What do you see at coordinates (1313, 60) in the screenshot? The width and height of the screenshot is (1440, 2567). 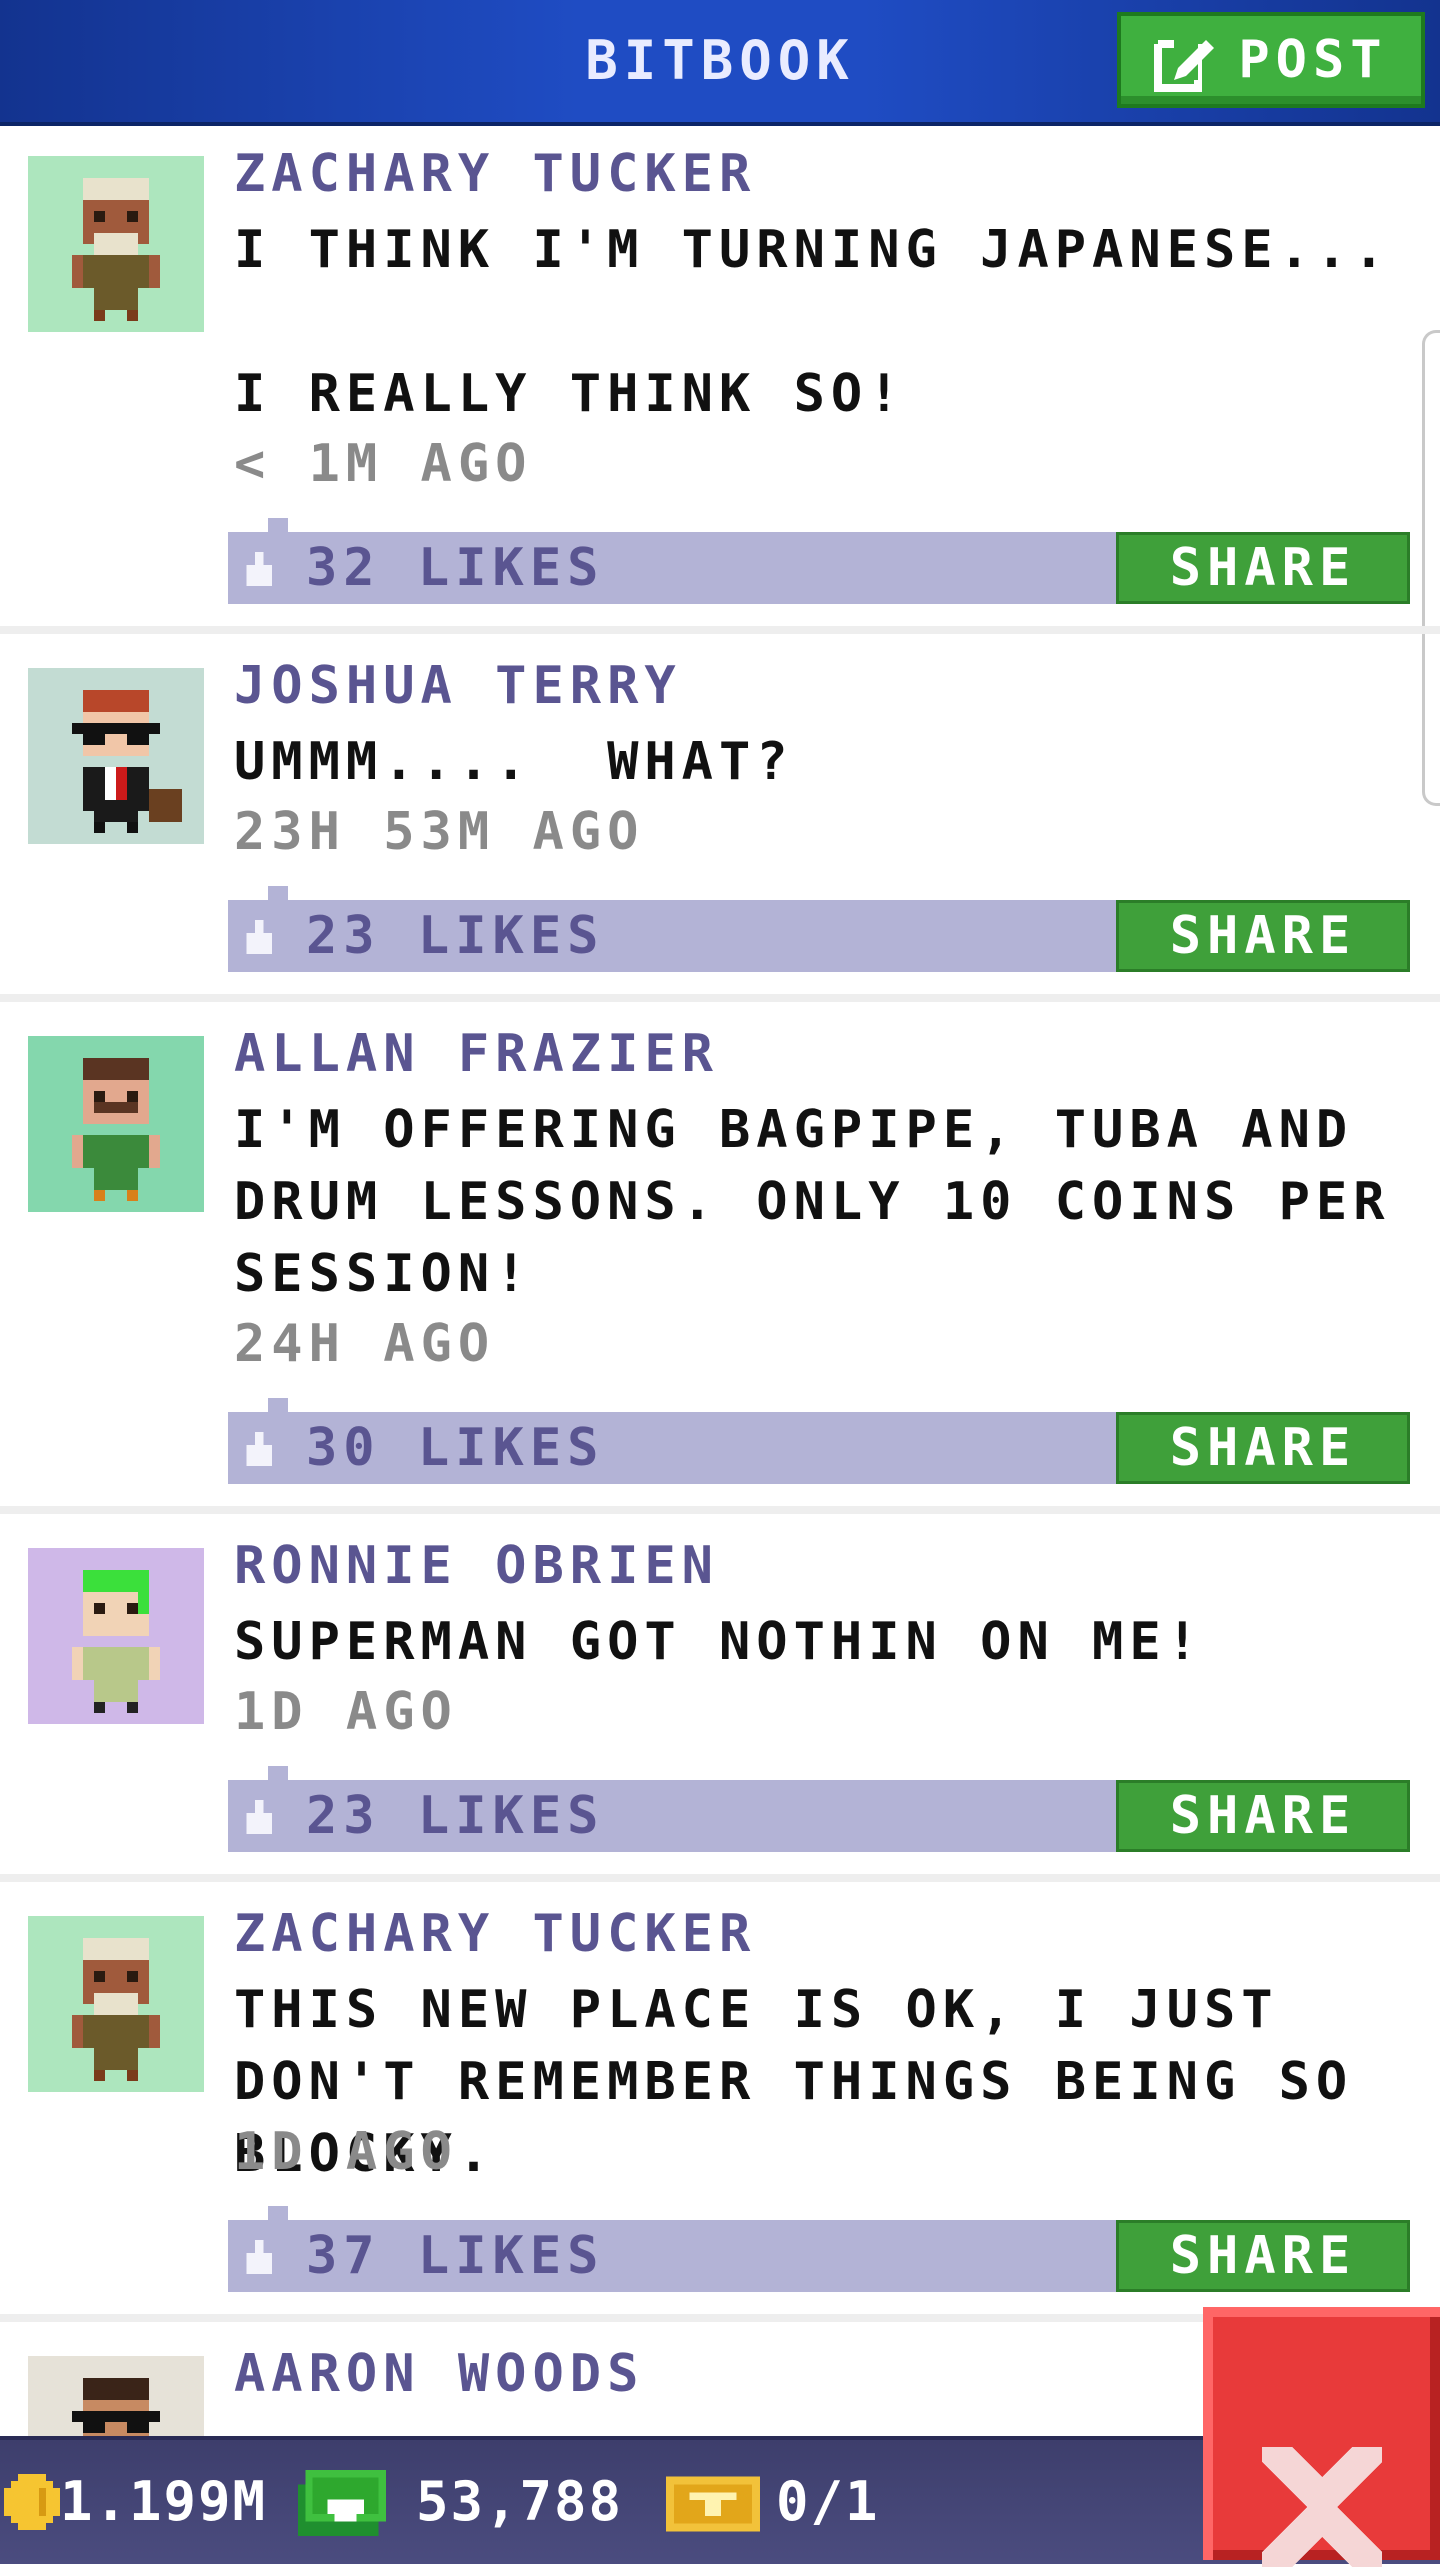 I see `post-button-label: POST` at bounding box center [1313, 60].